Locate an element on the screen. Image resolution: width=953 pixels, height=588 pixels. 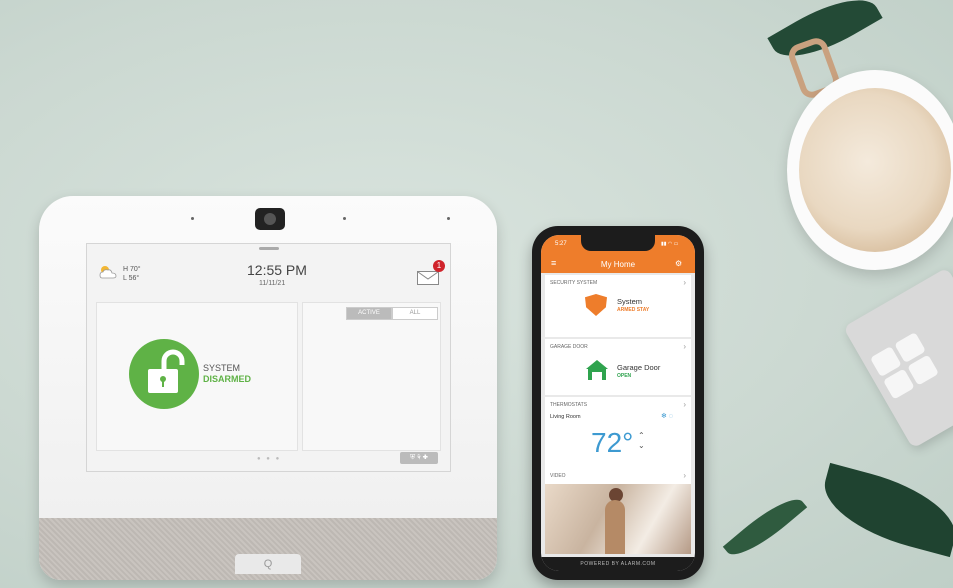
temp-stepper: ⌃ ⌄ is located at coordinates (641, 441).